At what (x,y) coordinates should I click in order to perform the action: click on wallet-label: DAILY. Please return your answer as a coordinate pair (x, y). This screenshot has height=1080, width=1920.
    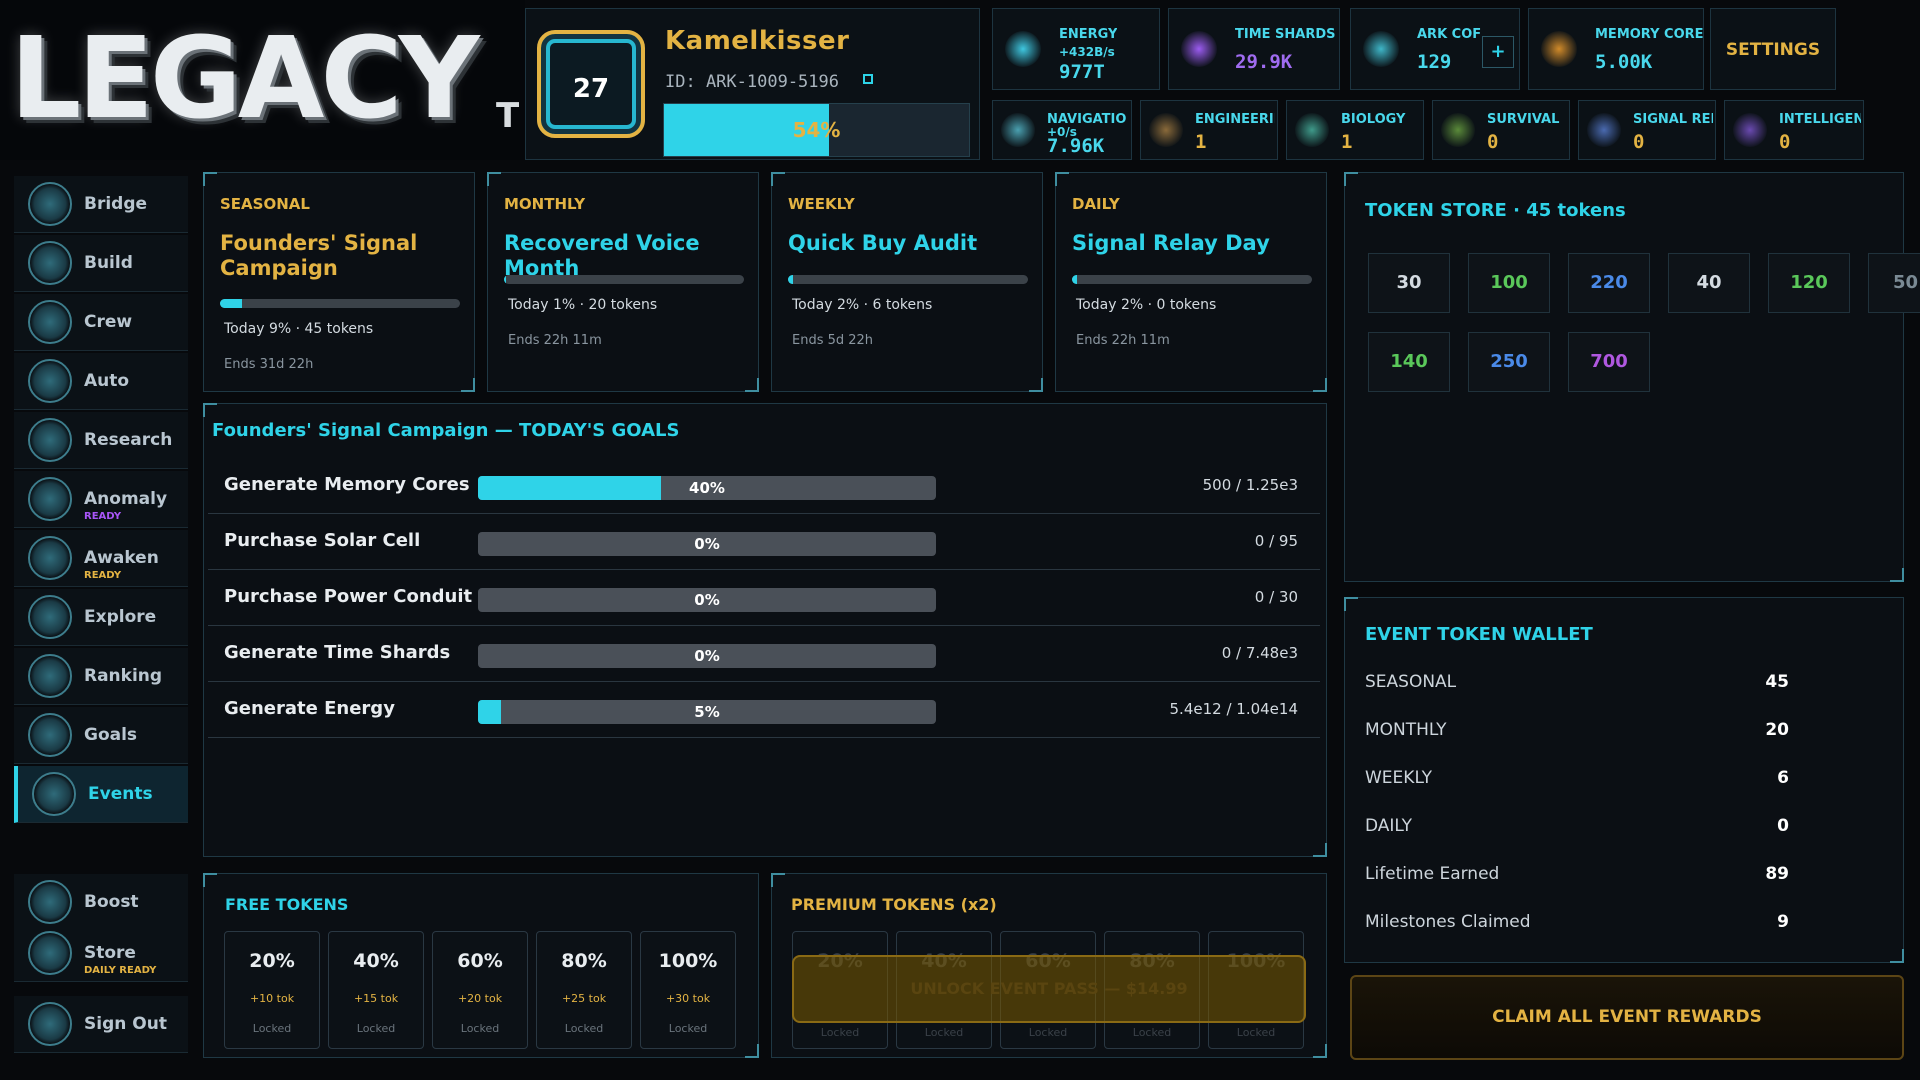
    Looking at the image, I should click on (1389, 826).